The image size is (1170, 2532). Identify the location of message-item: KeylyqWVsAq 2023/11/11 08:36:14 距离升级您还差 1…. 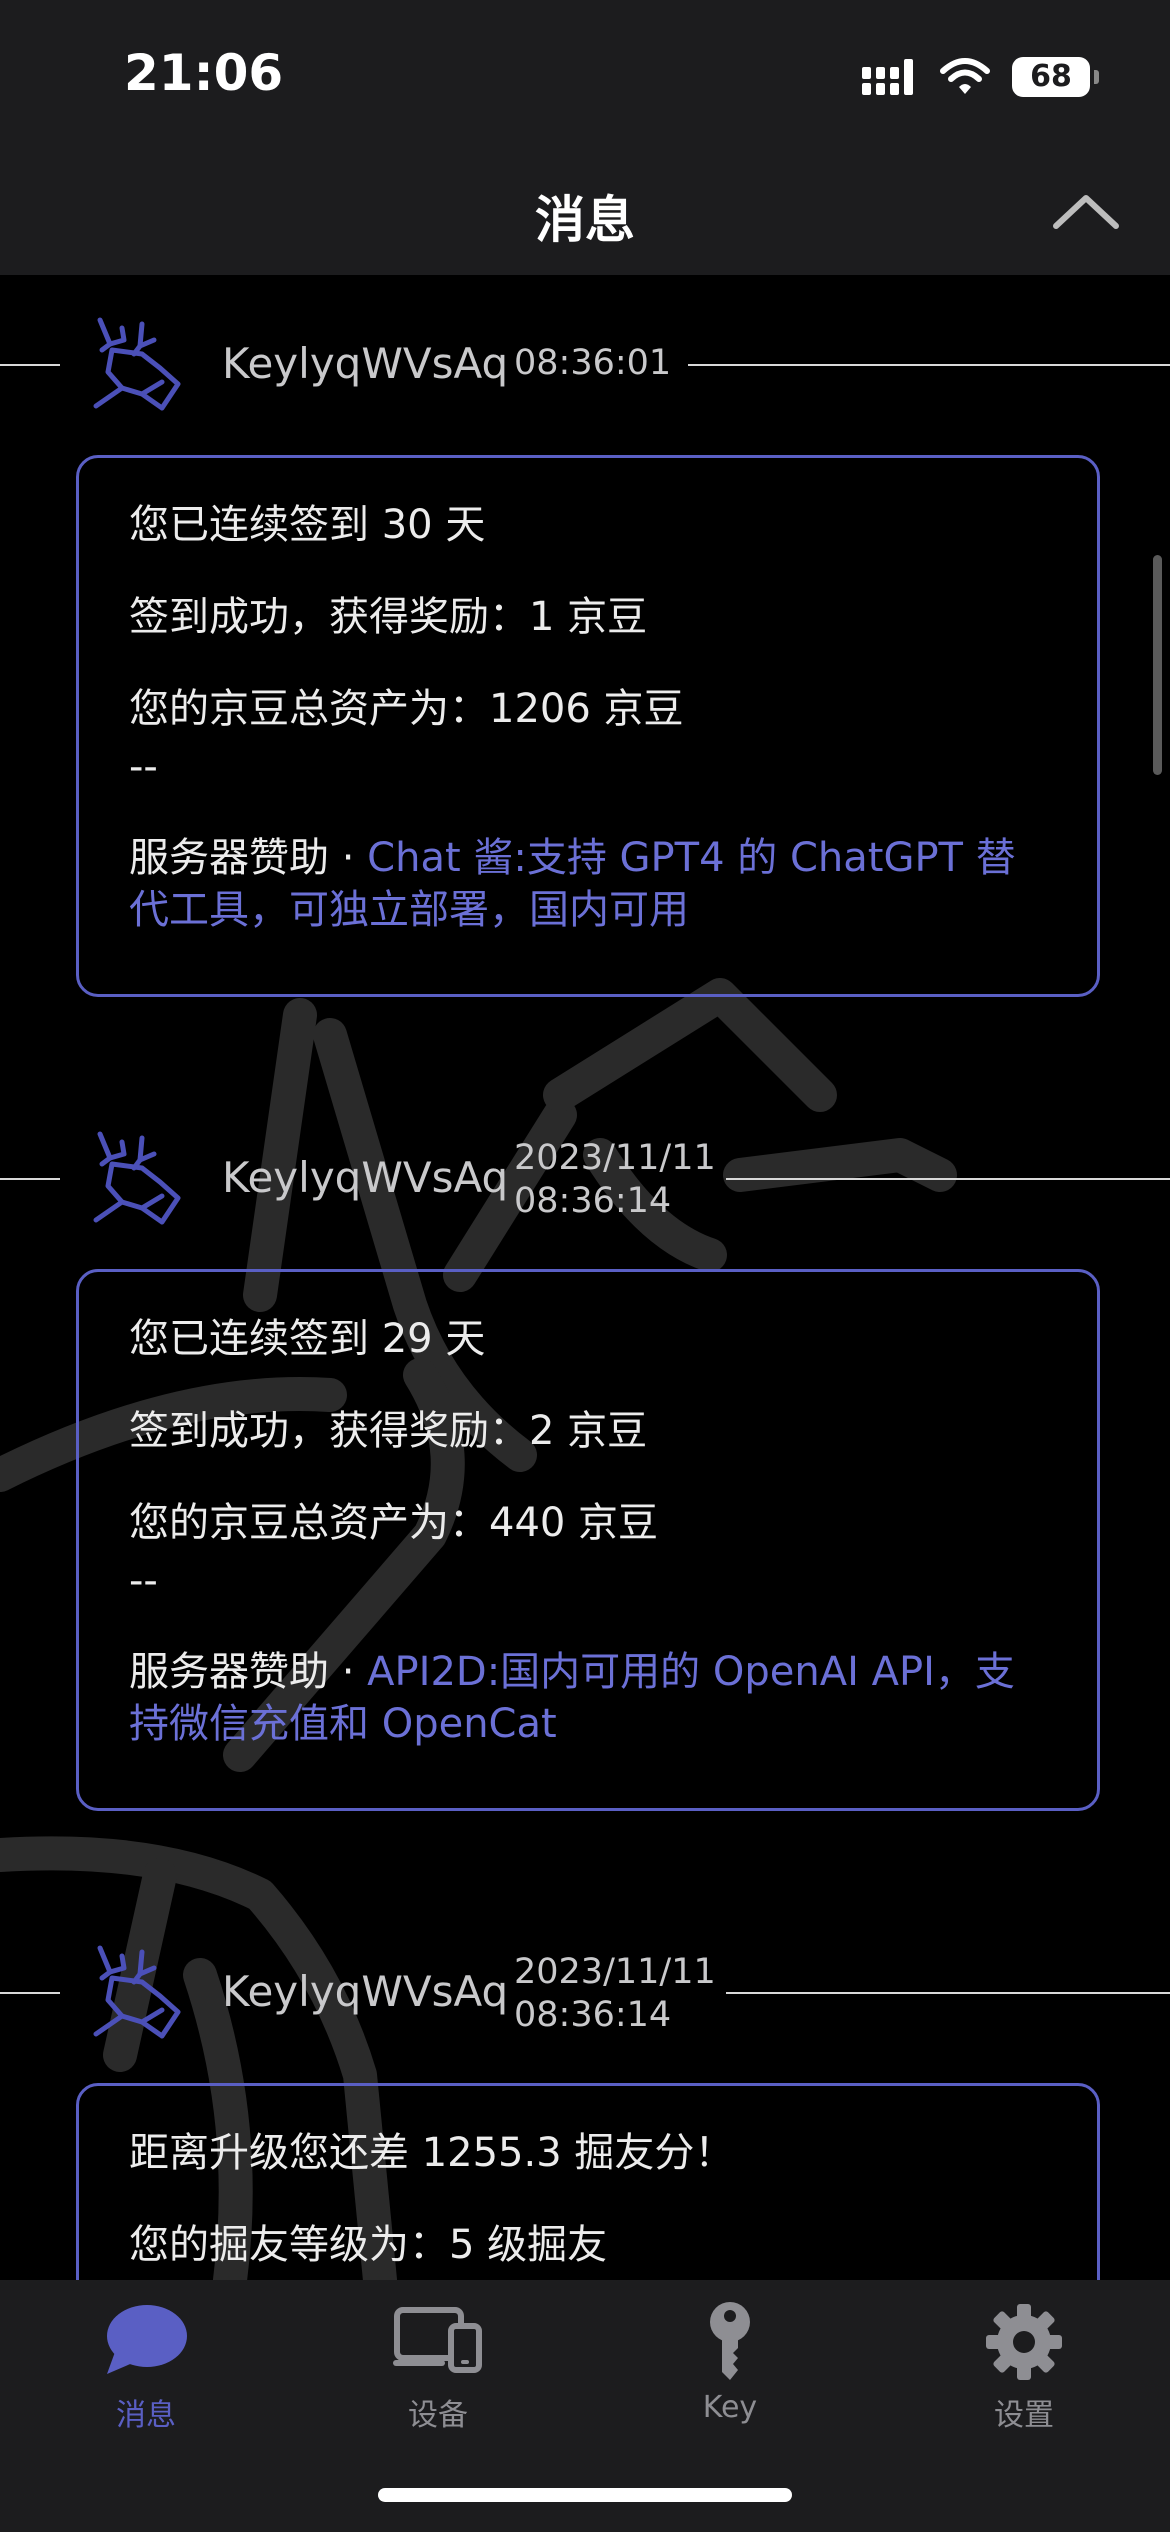
(585, 2101).